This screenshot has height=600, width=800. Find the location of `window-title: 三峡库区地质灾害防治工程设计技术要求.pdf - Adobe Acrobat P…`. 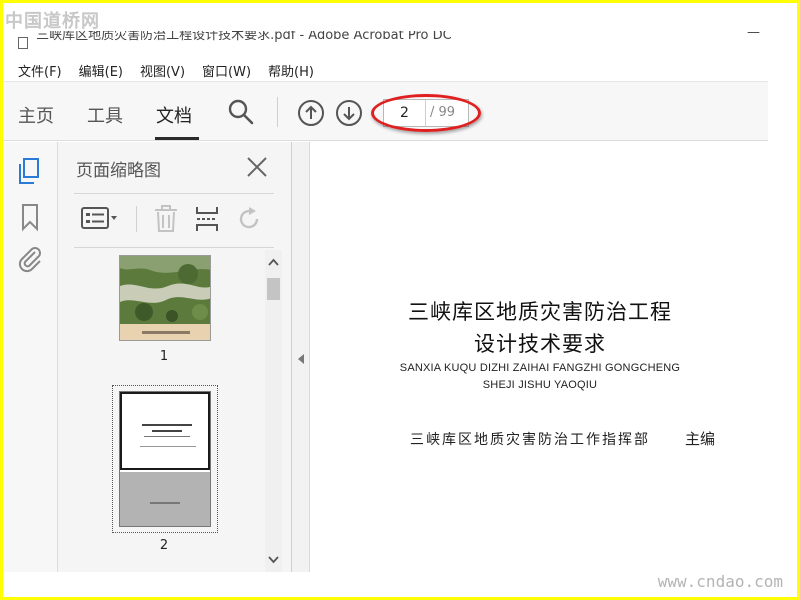

window-title: 三峡库区地质灾害防治工程设计技术要求.pdf - Adobe Acrobat P… is located at coordinates (244, 37).